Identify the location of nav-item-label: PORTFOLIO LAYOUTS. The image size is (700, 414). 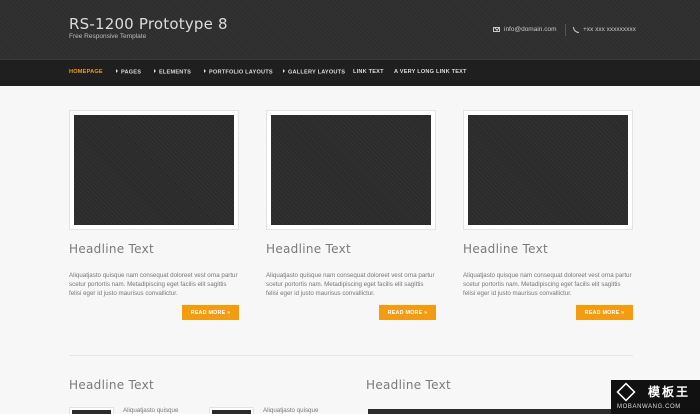
(241, 72).